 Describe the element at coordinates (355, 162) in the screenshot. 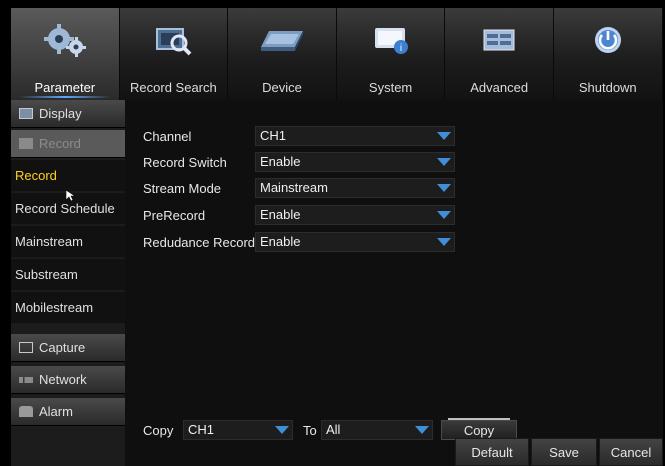

I see `record-switch-dropdown: Enable` at that location.